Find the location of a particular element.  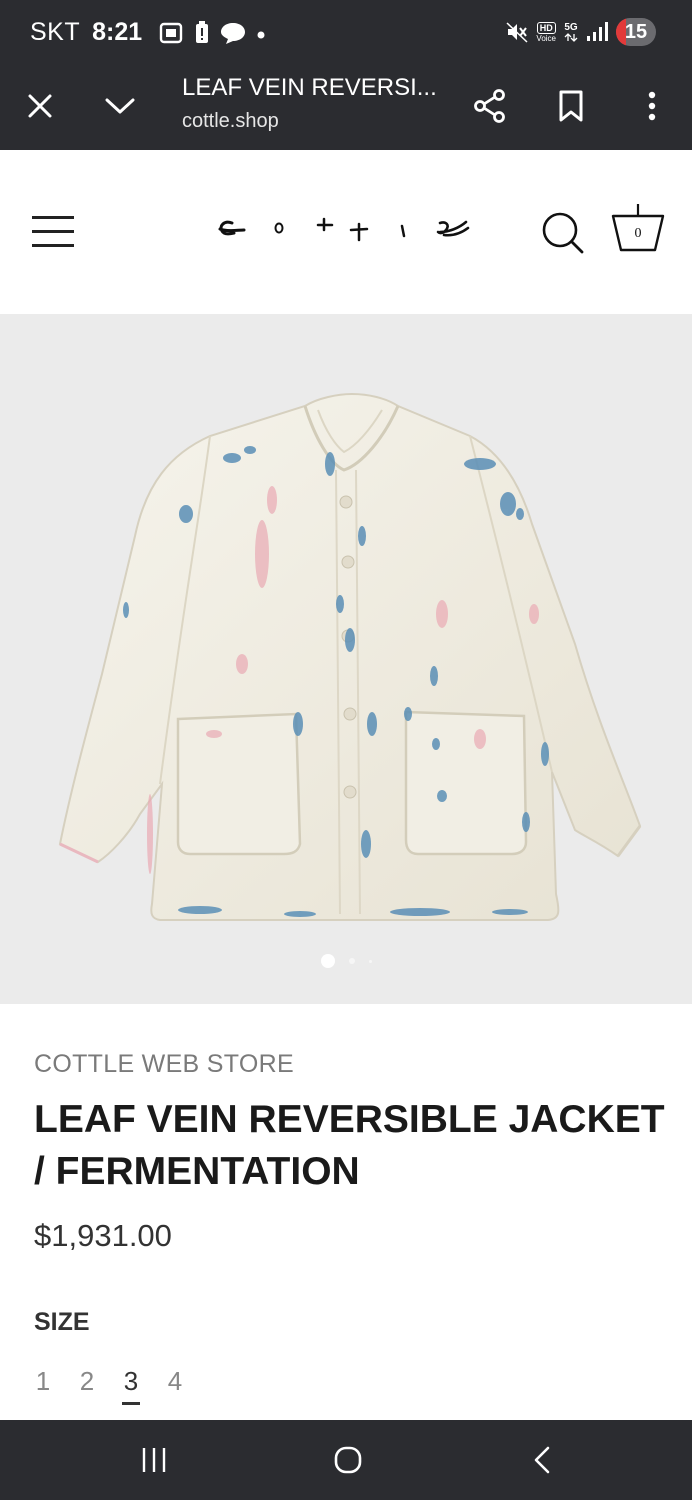

cottle-logo is located at coordinates (345, 233).